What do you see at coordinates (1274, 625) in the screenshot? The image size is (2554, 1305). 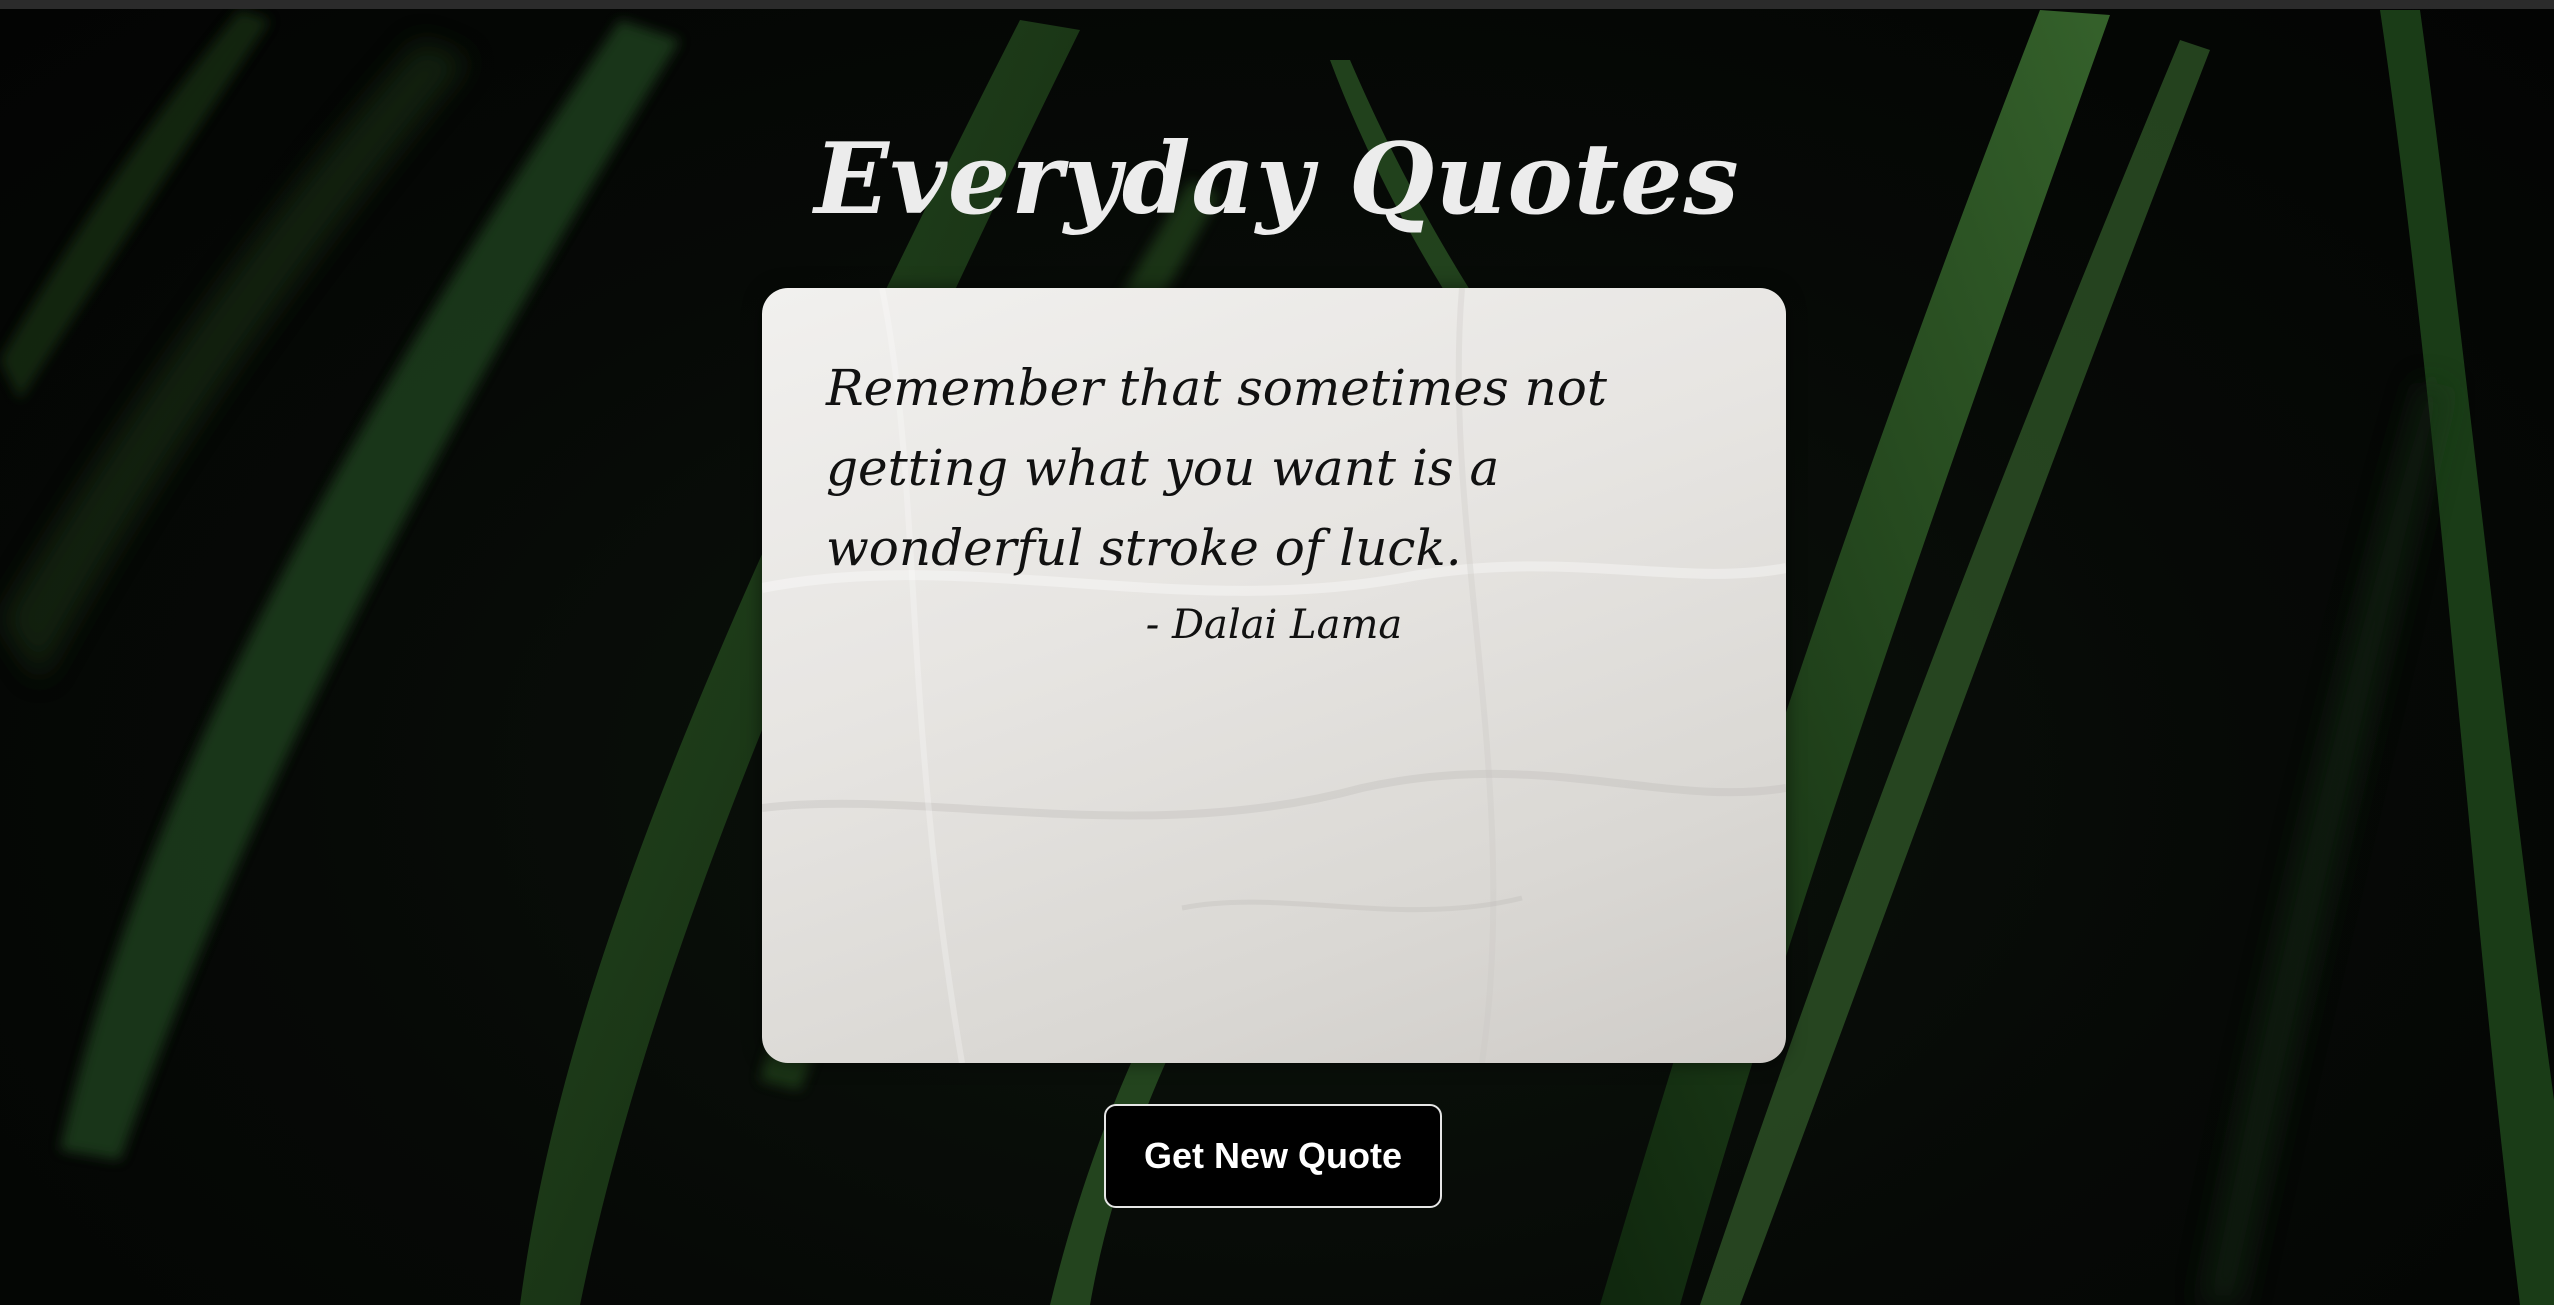 I see `quote-author: - Dalai Lama` at bounding box center [1274, 625].